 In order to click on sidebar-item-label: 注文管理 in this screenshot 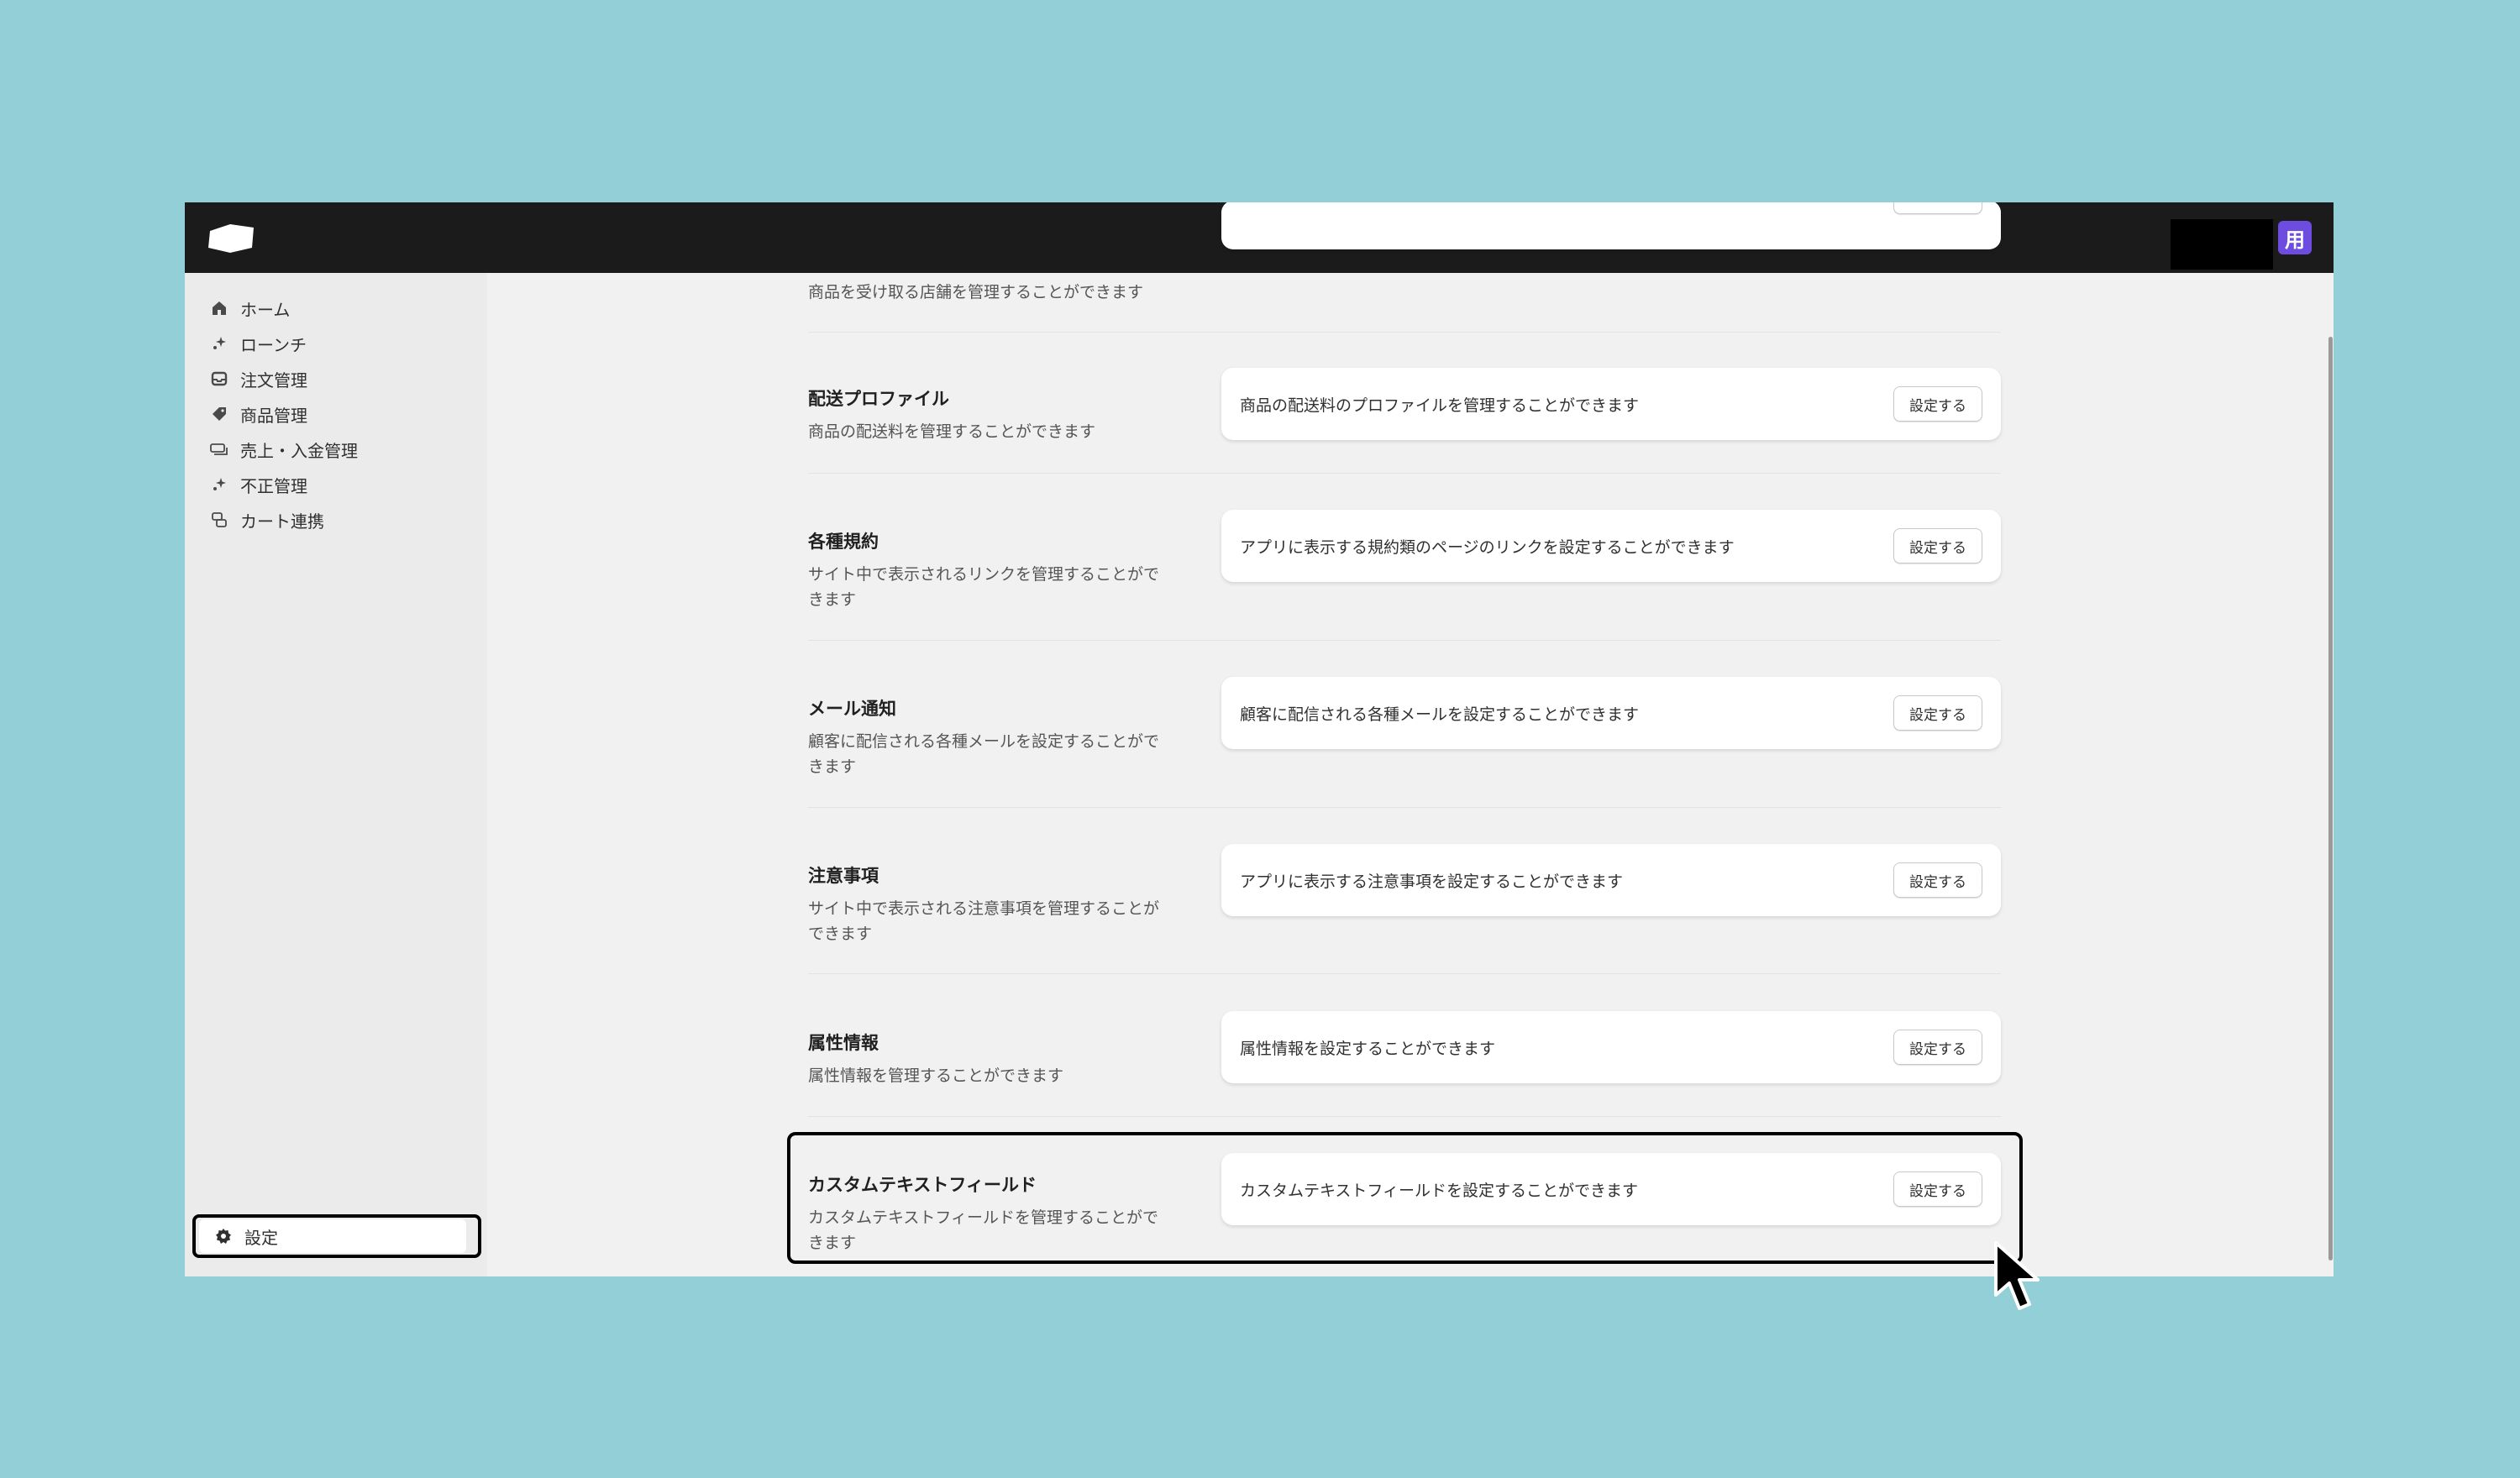, I will do `click(273, 380)`.